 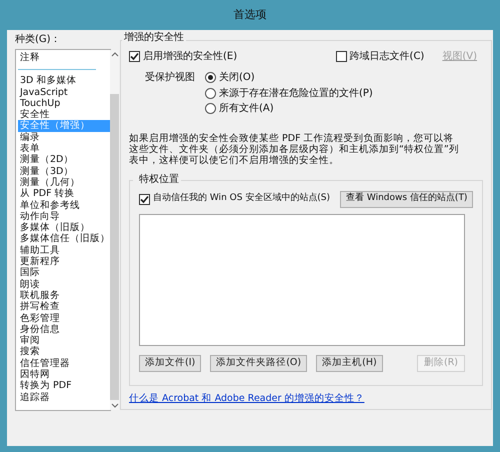 What do you see at coordinates (64, 340) in the screenshot?
I see `category-item: 审阅` at bounding box center [64, 340].